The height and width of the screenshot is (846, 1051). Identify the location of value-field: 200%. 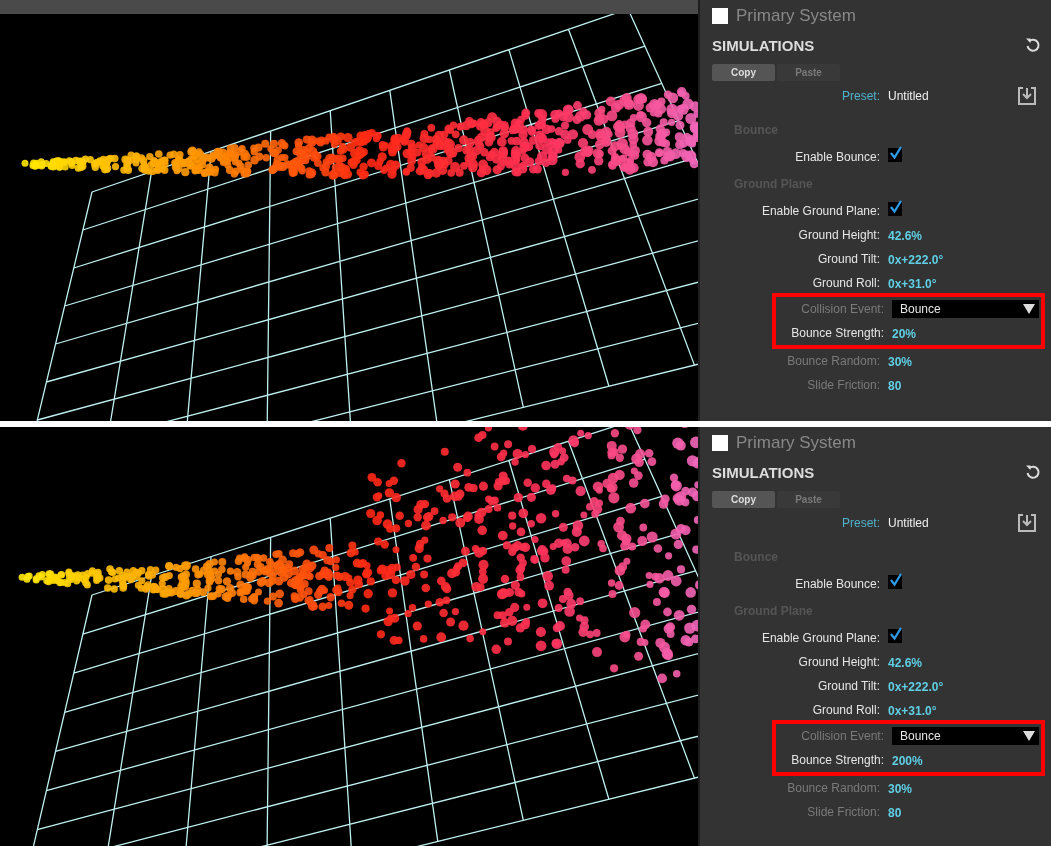
(907, 761).